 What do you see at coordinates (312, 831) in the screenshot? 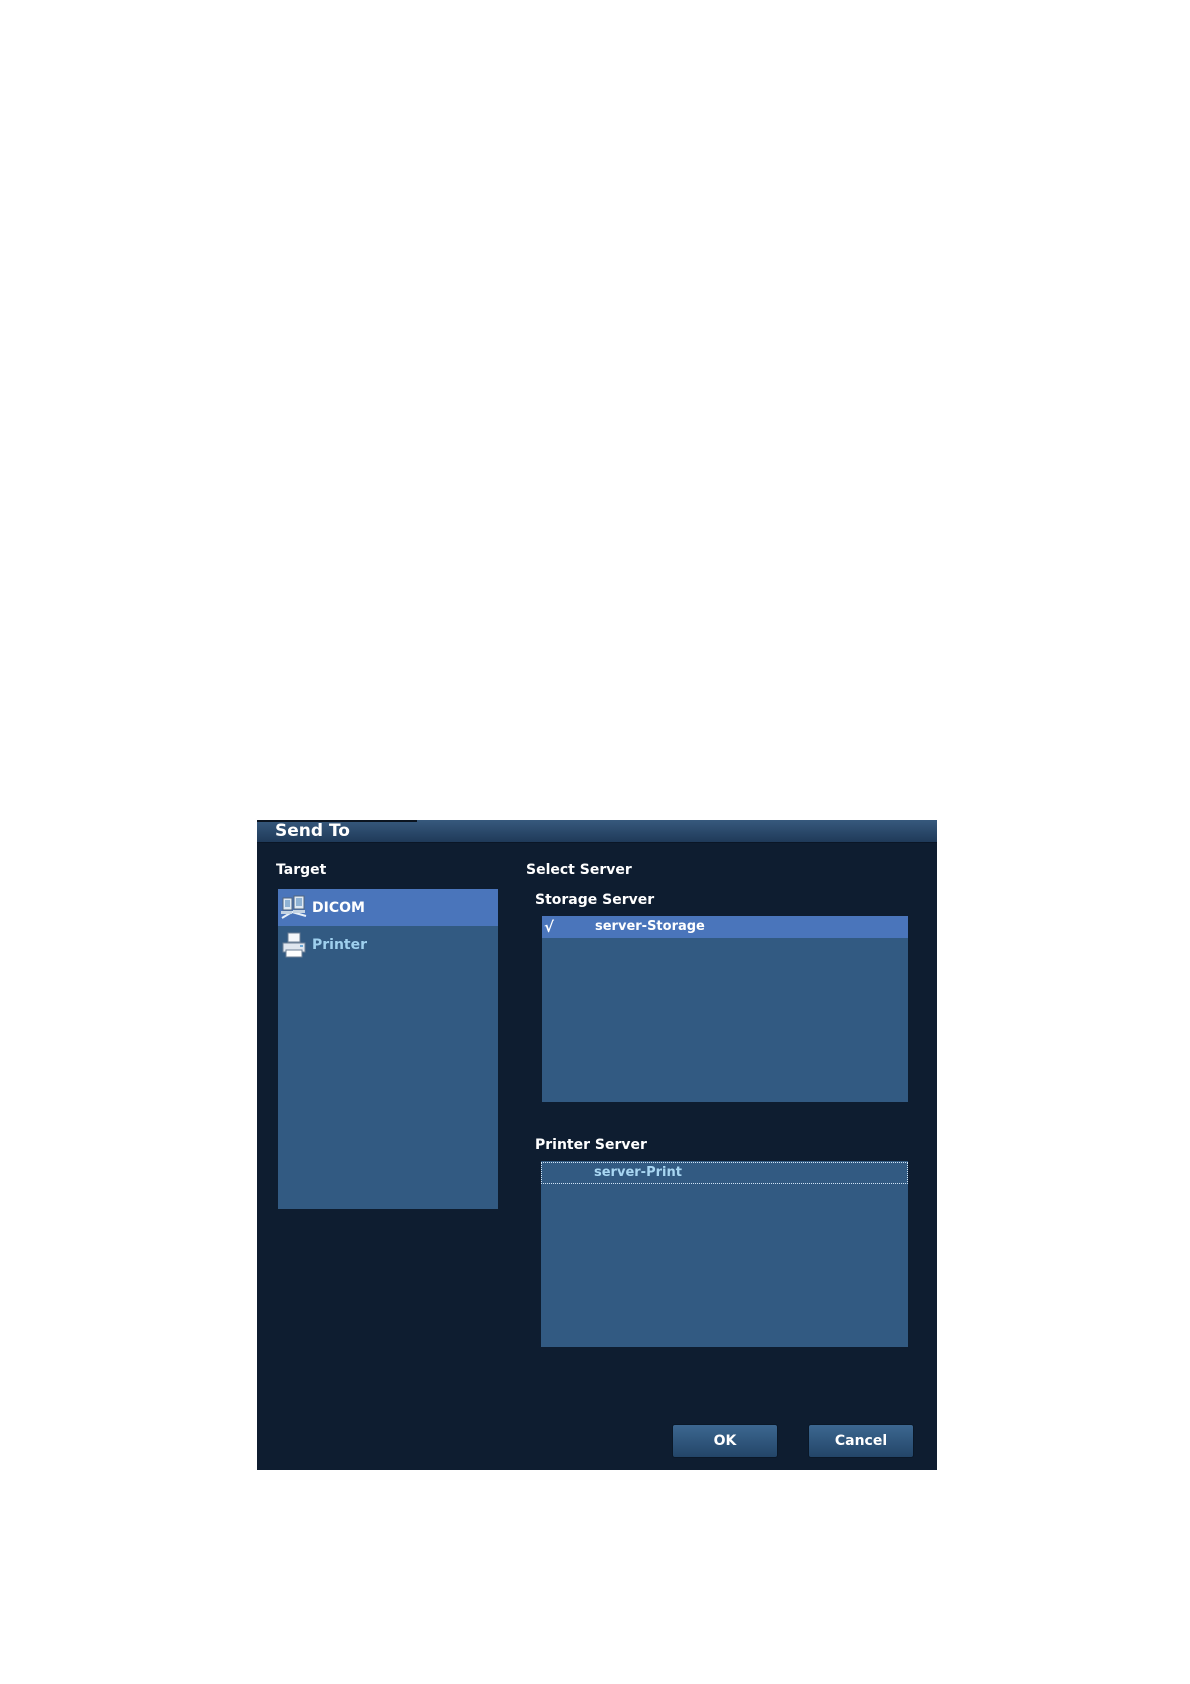
I see `dialog-title: Send To` at bounding box center [312, 831].